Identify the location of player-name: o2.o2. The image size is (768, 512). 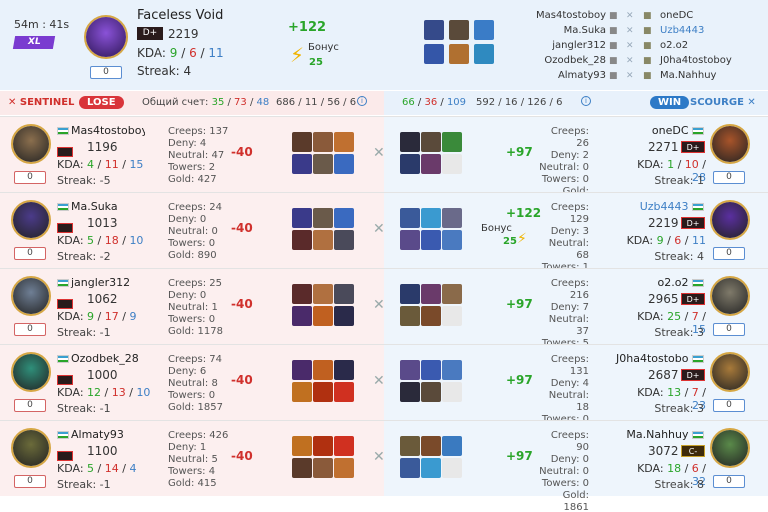
(660, 282).